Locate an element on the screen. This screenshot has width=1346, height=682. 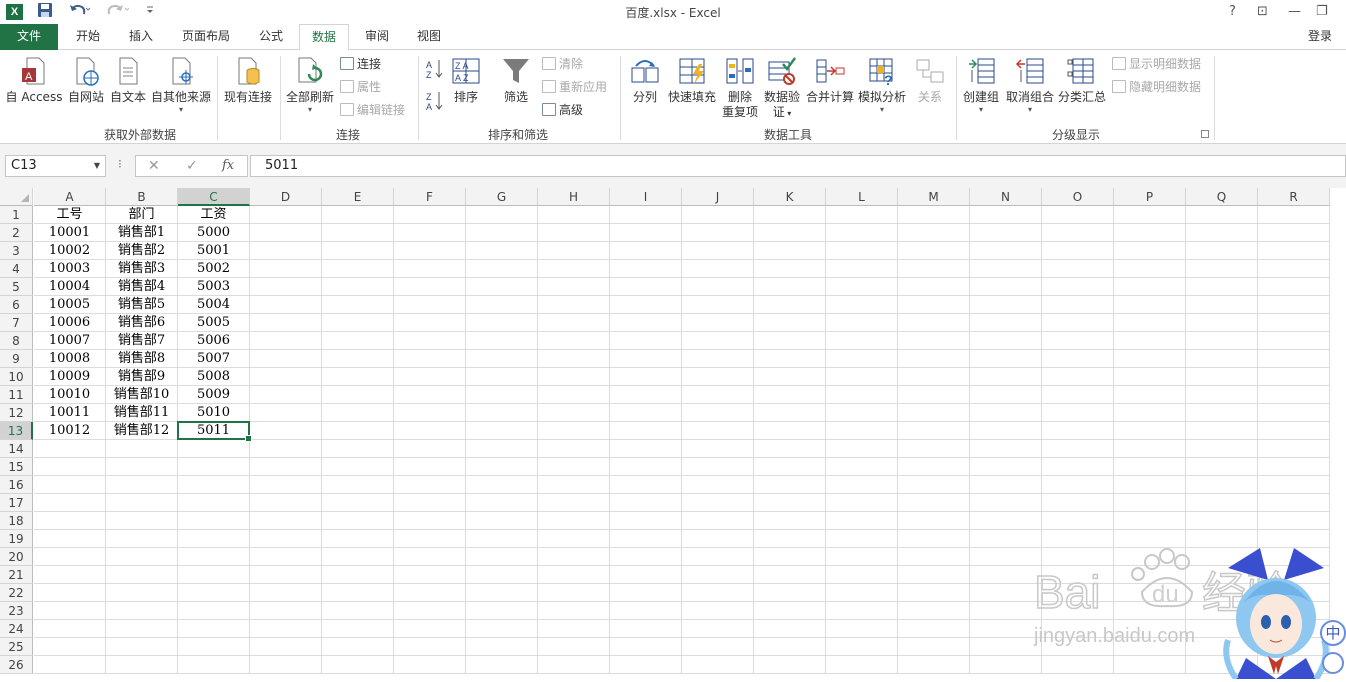
cell-e15 is located at coordinates (358, 467).